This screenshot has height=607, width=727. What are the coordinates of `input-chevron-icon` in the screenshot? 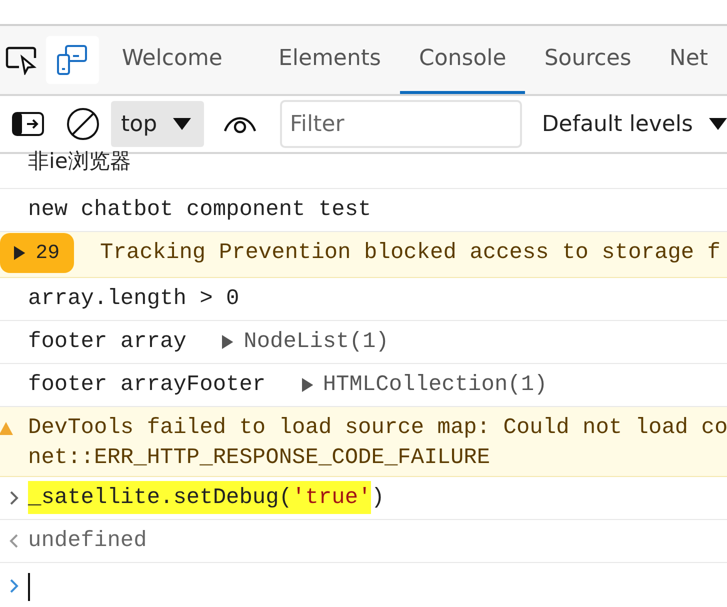 It's located at (14, 498).